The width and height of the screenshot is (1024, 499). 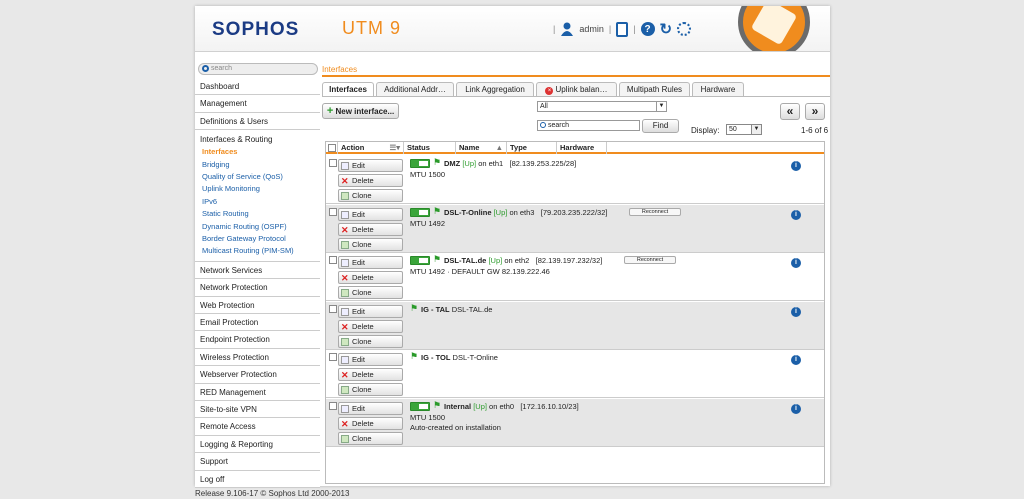 What do you see at coordinates (660, 126) in the screenshot?
I see `find-button: Find` at bounding box center [660, 126].